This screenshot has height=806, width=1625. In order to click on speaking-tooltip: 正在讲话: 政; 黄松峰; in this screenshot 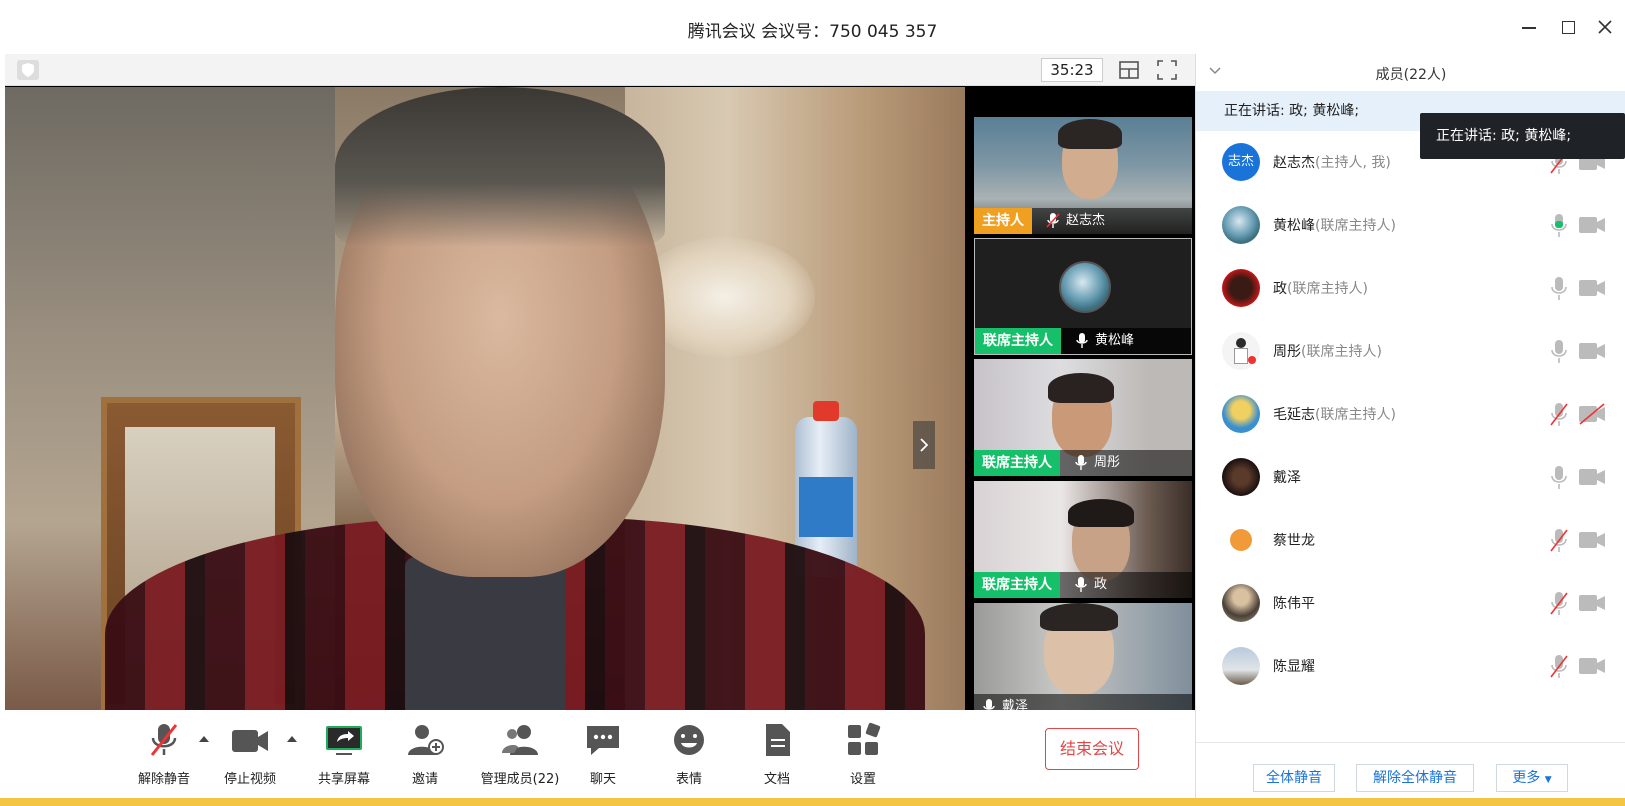, I will do `click(1522, 136)`.